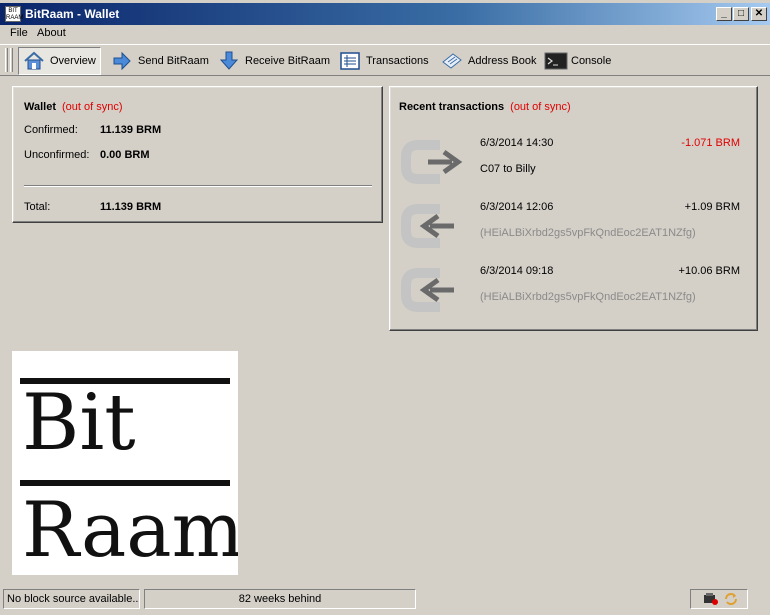 This screenshot has height=615, width=770. I want to click on connections-icon, so click(711, 600).